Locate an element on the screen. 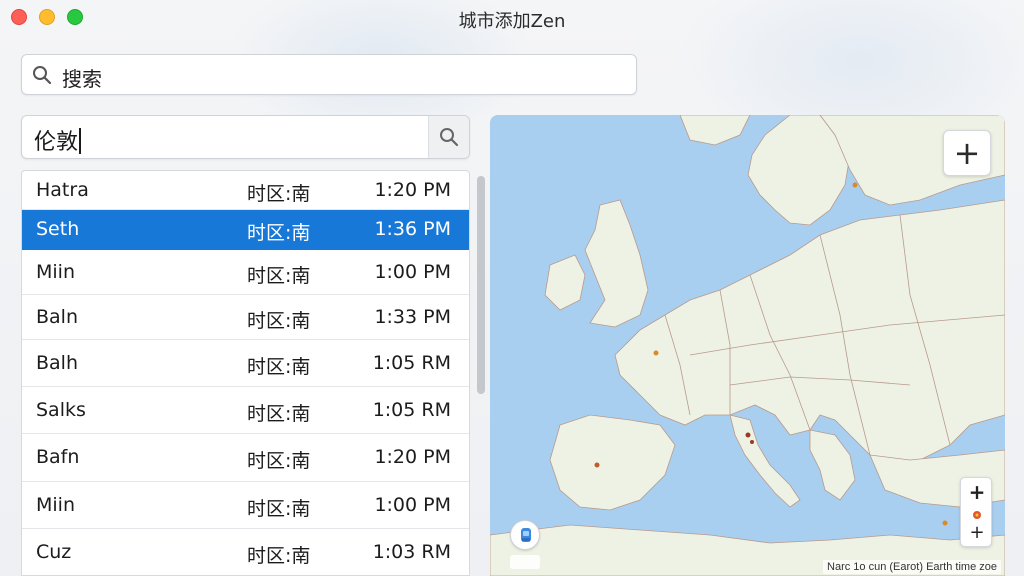 The width and height of the screenshot is (1024, 576). city-search-input: 伦敦 is located at coordinates (245, 137).